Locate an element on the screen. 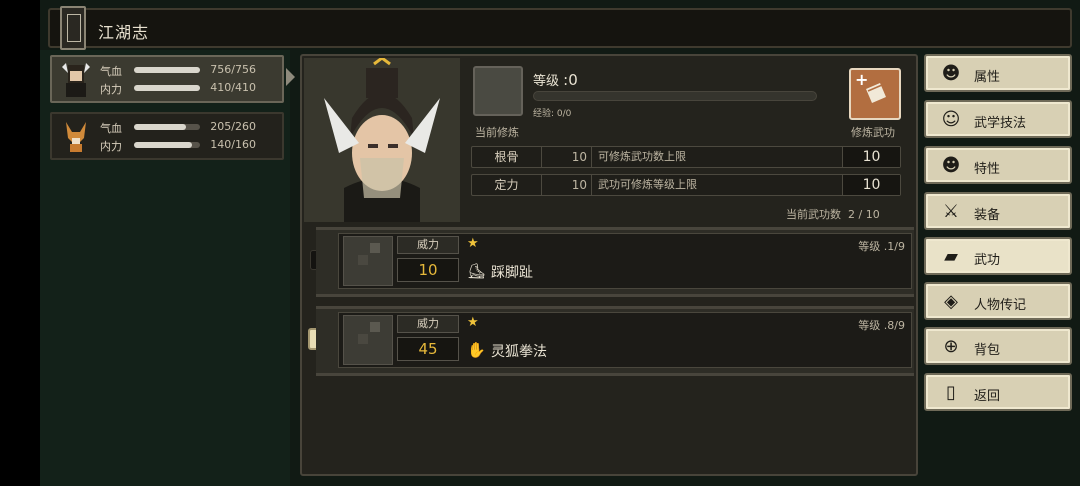 The image size is (1080, 486). menu-martial-techniques: ☺ 武学技法 is located at coordinates (998, 119).